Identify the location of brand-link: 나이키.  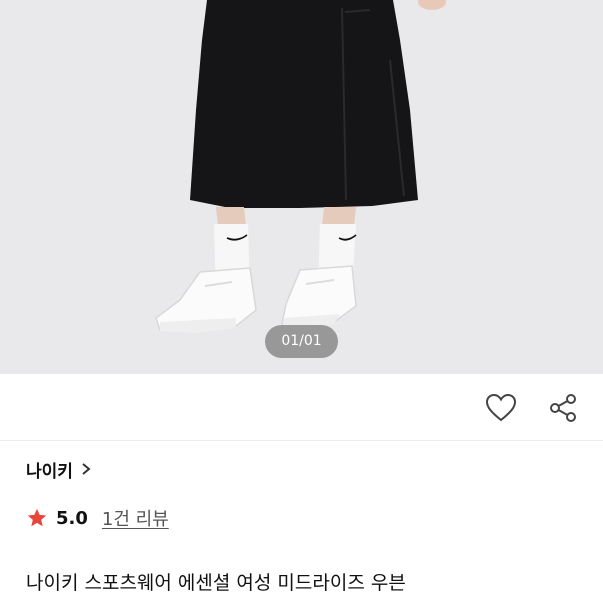
(58, 469).